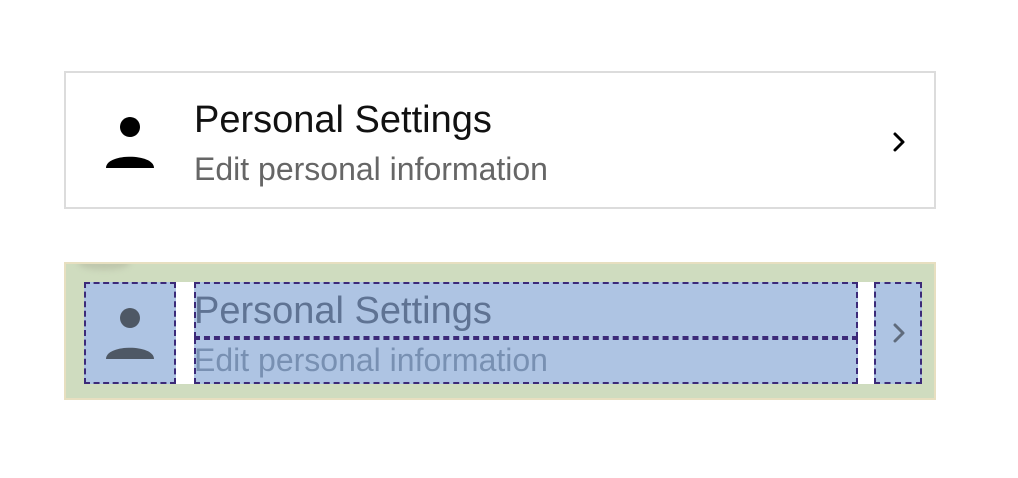 Image resolution: width=1018 pixels, height=478 pixels. I want to click on chevron-spacing-gap, so click(866, 333).